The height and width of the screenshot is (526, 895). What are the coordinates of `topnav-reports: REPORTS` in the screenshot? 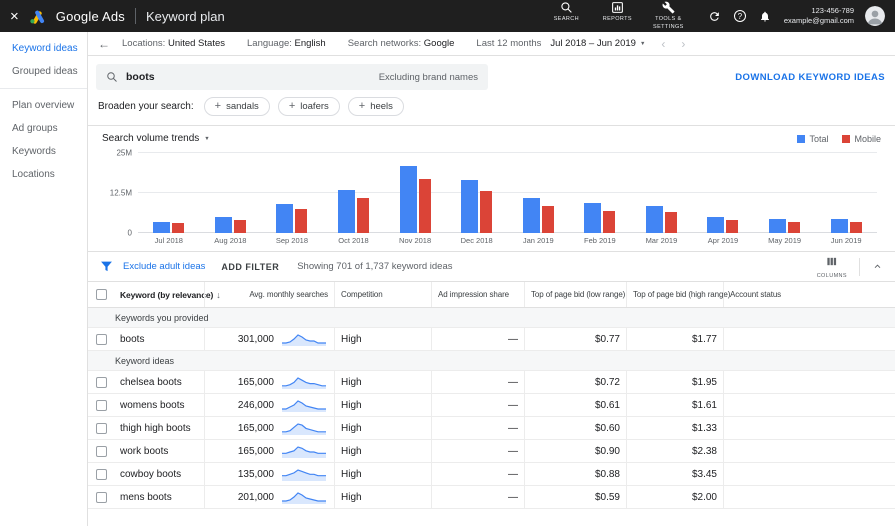 It's located at (617, 12).